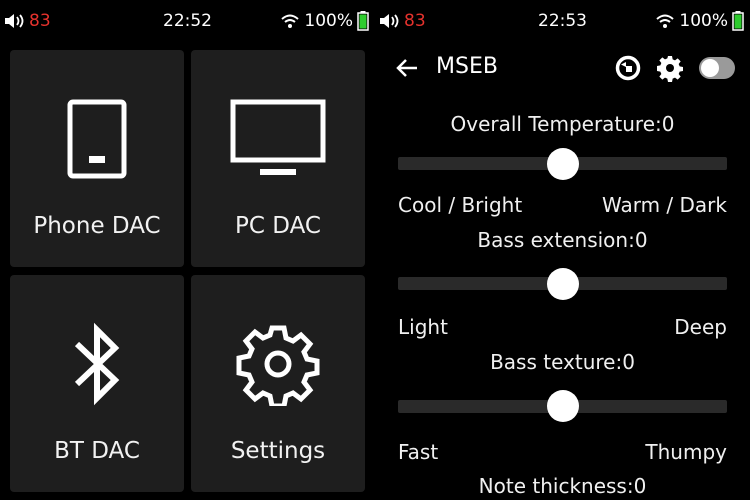  I want to click on param-title: Bass texture:0, so click(562, 362).